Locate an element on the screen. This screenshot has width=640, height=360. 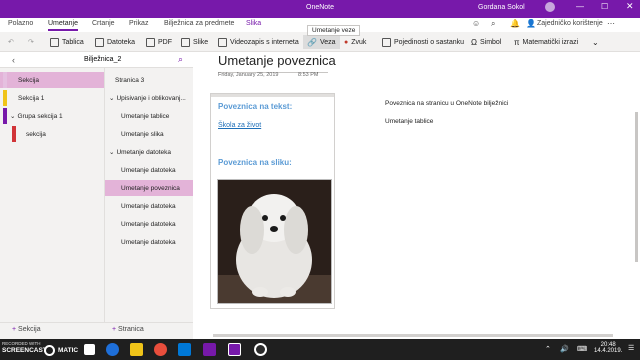
more-icon: ⋯ is located at coordinates (611, 23).